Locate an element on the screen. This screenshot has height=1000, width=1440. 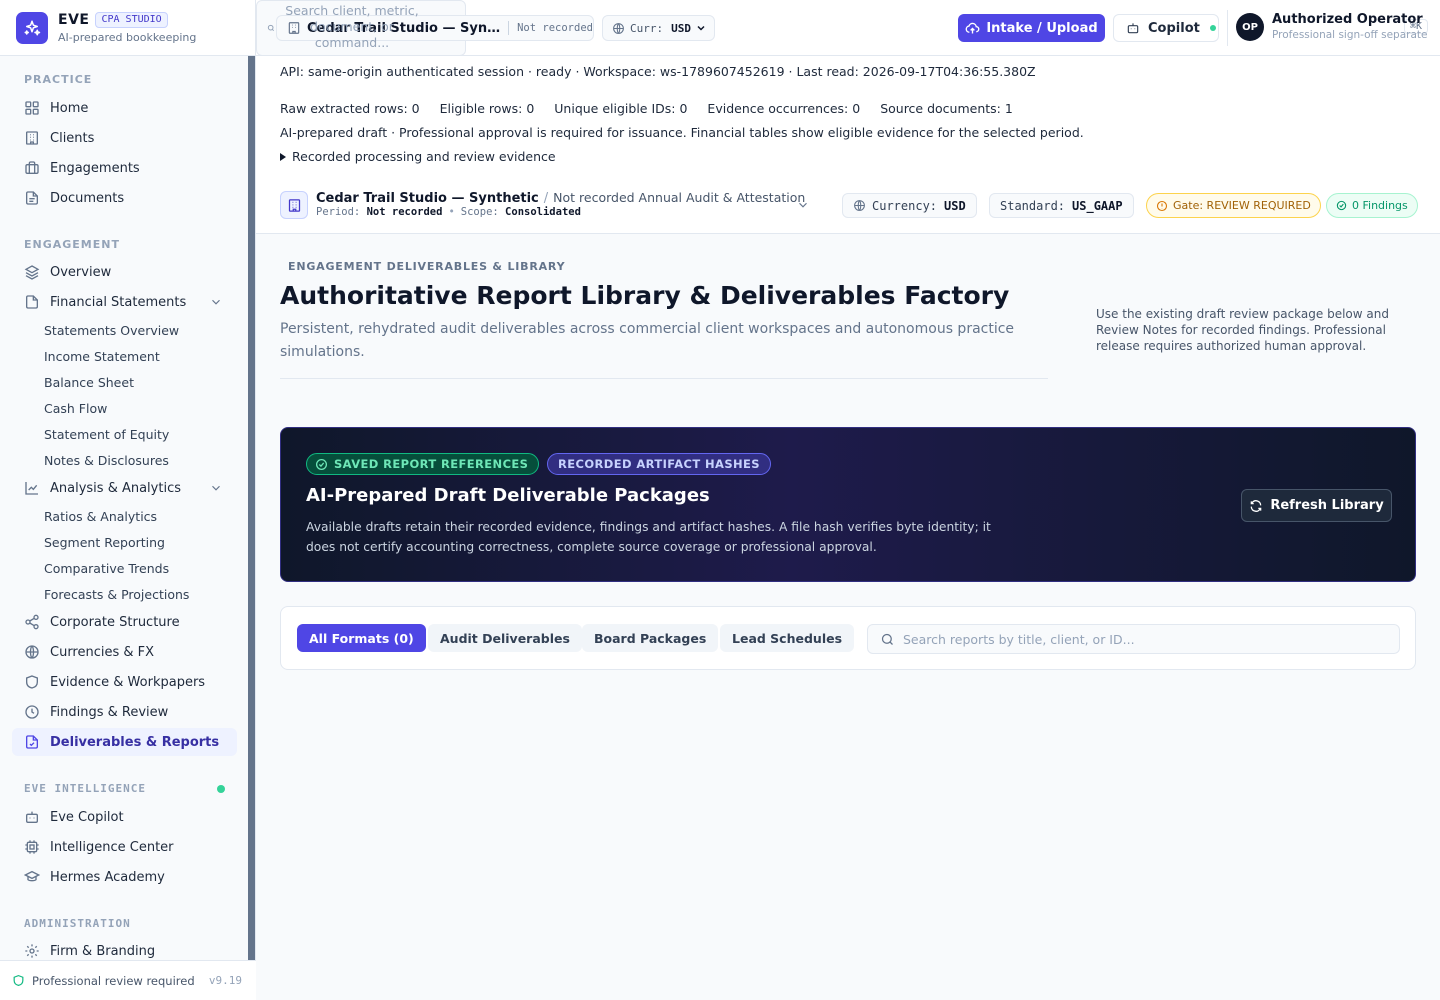
graduation-cap-icon is located at coordinates (32, 876).